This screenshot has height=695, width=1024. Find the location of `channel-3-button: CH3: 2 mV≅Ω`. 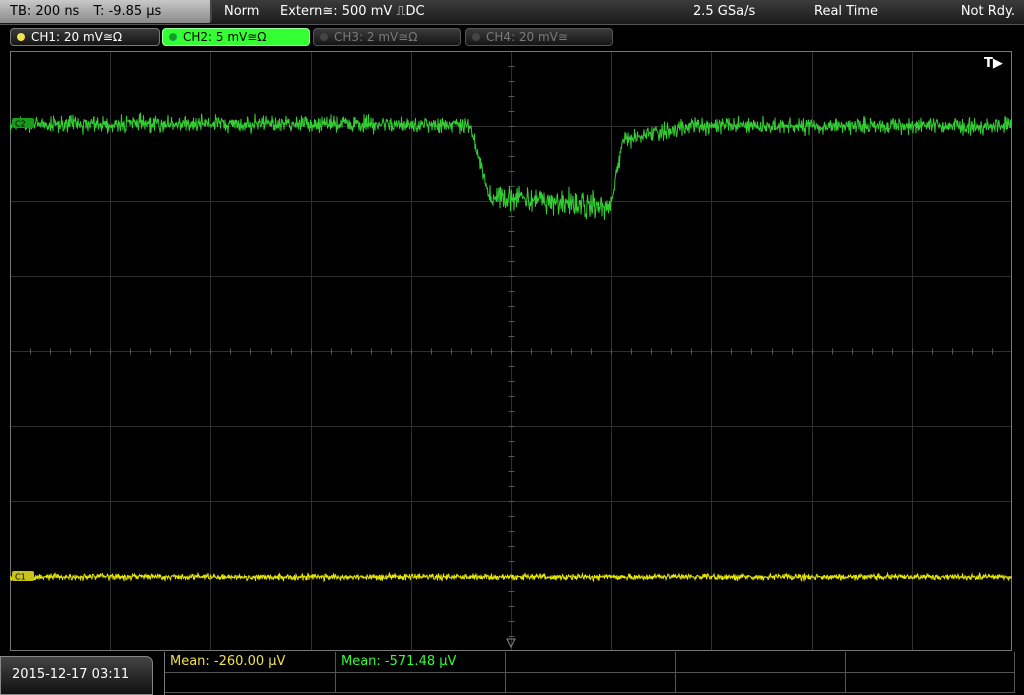

channel-3-button: CH3: 2 mV≅Ω is located at coordinates (387, 37).